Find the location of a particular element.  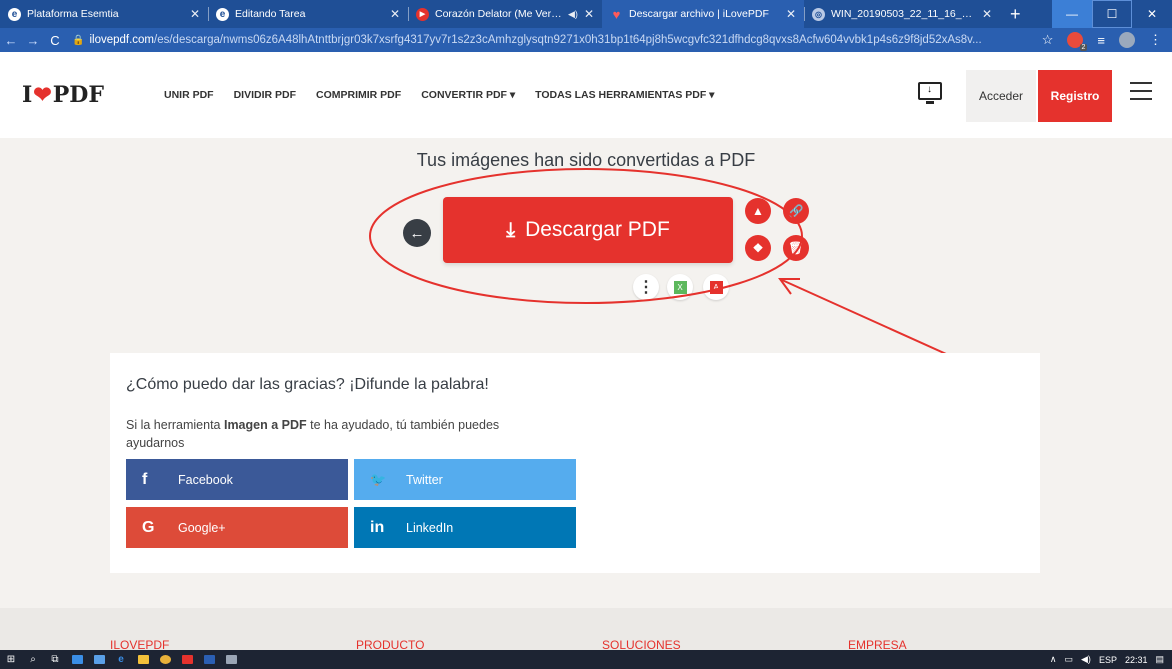

convert-pdf-button: A is located at coordinates (716, 287).